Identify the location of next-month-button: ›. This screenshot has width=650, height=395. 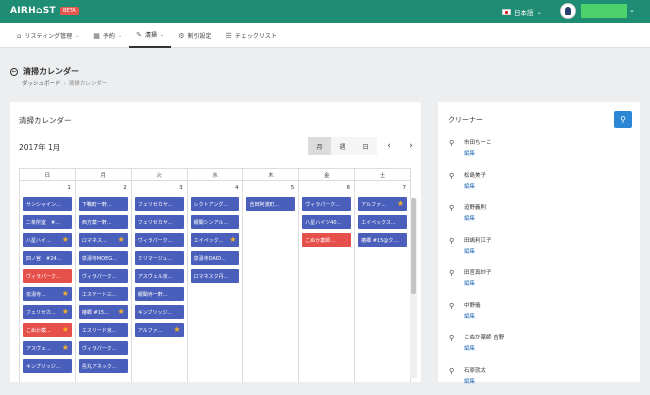
(411, 146).